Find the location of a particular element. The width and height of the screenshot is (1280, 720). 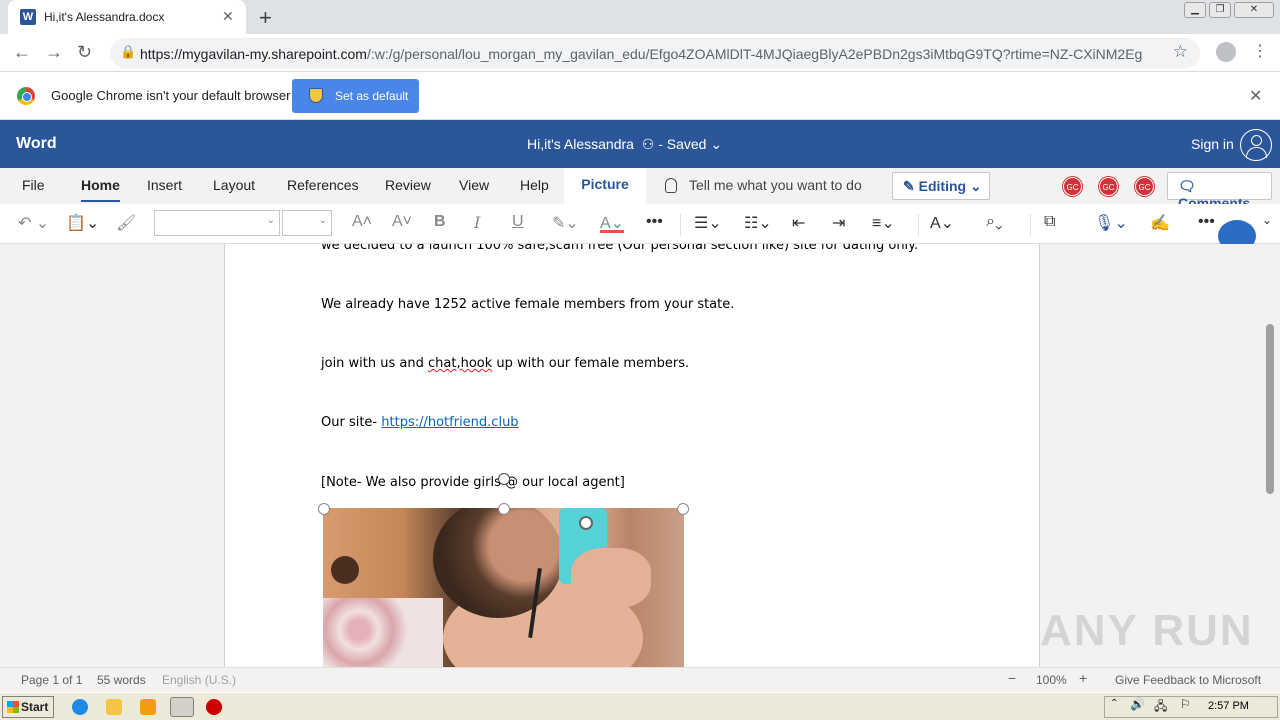

feedback-link: Give Feedback to Microsoft is located at coordinates (1188, 680).